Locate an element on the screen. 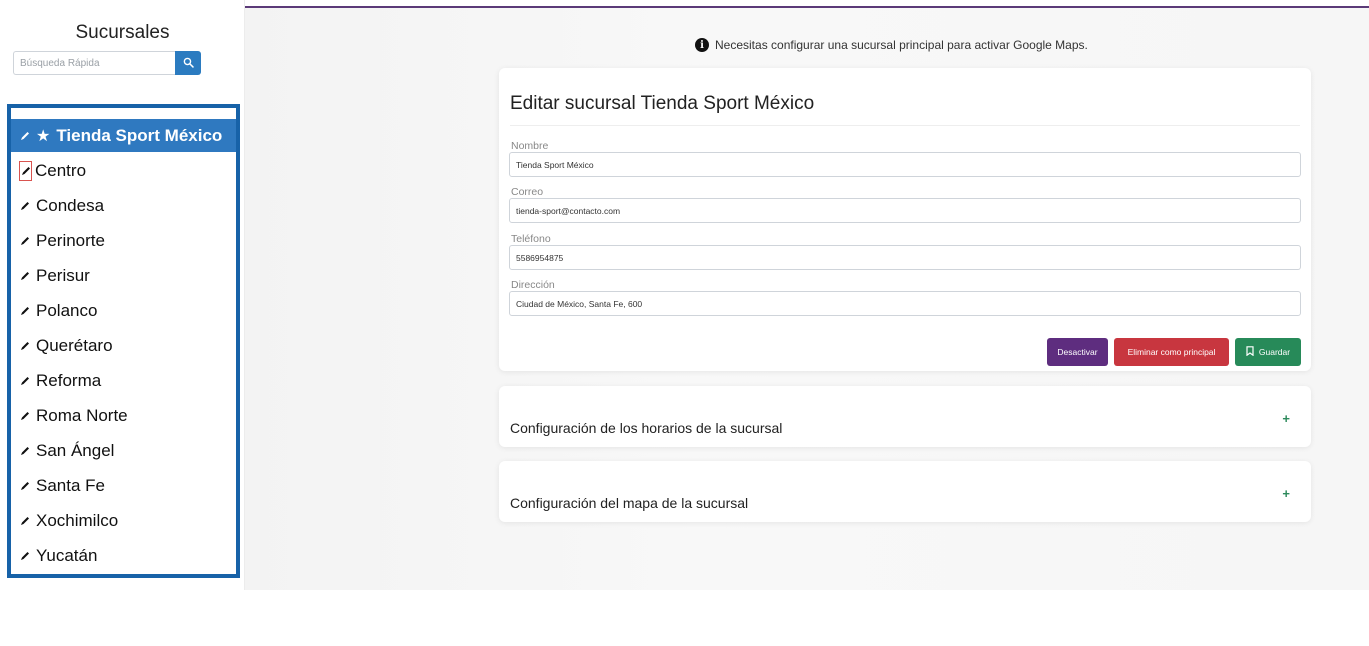 Image resolution: width=1369 pixels, height=646 pixels. branch-item-tienda-sport-mexico: ★ Tienda Sport México is located at coordinates (123, 135).